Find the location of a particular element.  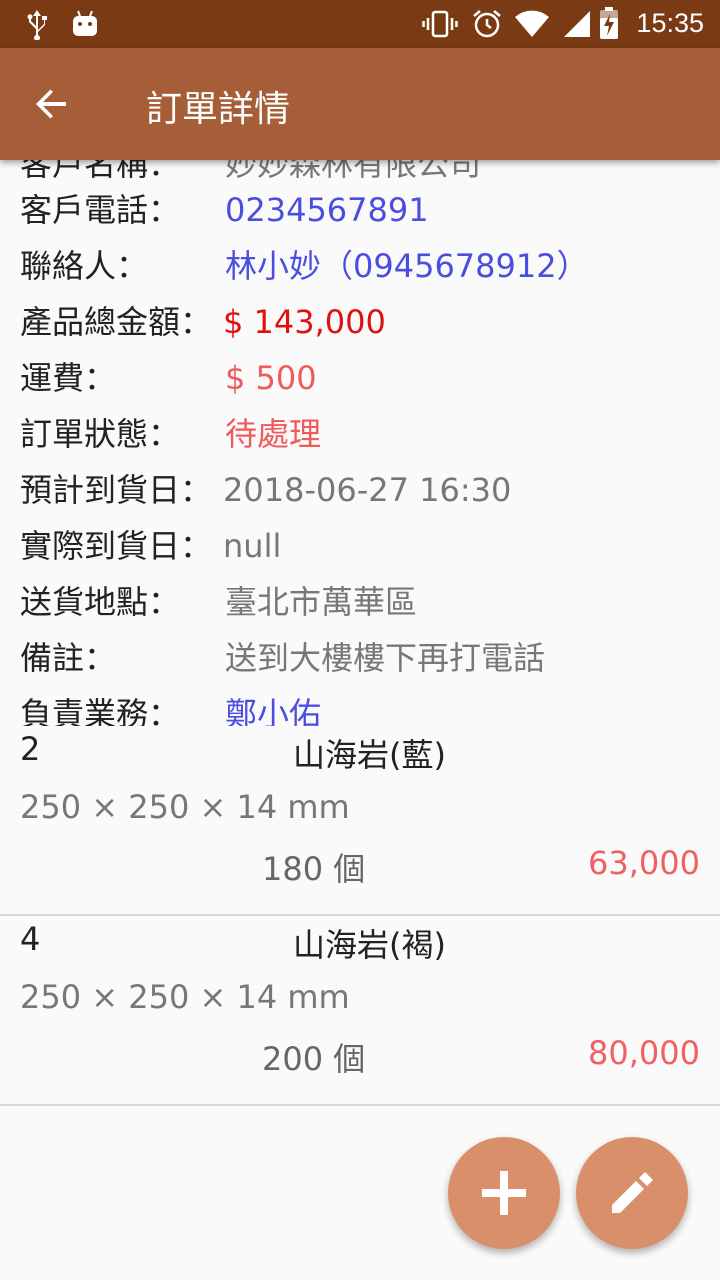

info-value: 鄭小佑 is located at coordinates (273, 706).